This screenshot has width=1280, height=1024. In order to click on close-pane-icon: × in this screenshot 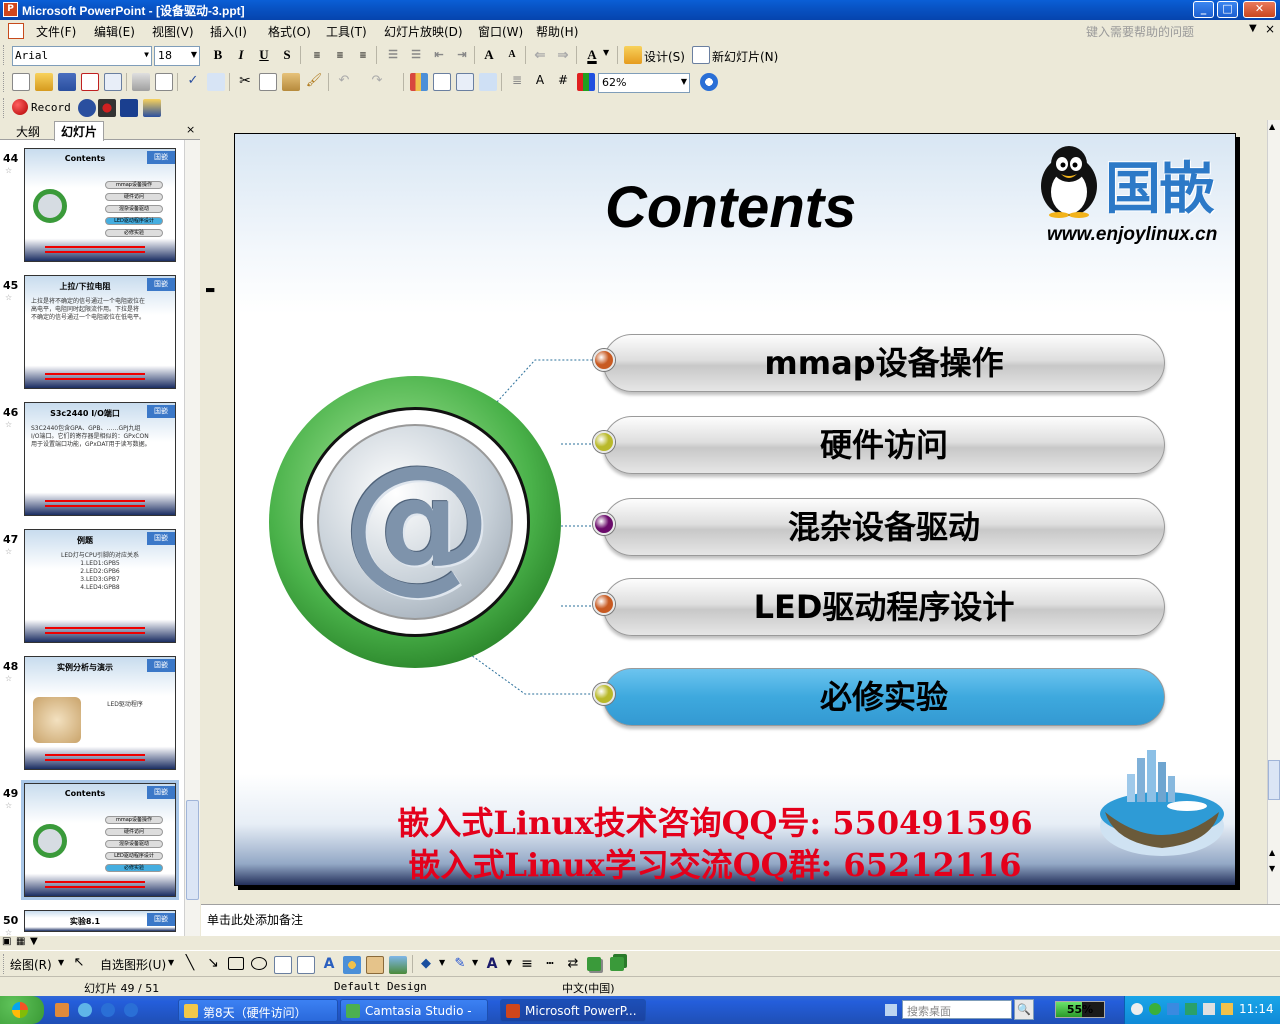, I will do `click(190, 129)`.